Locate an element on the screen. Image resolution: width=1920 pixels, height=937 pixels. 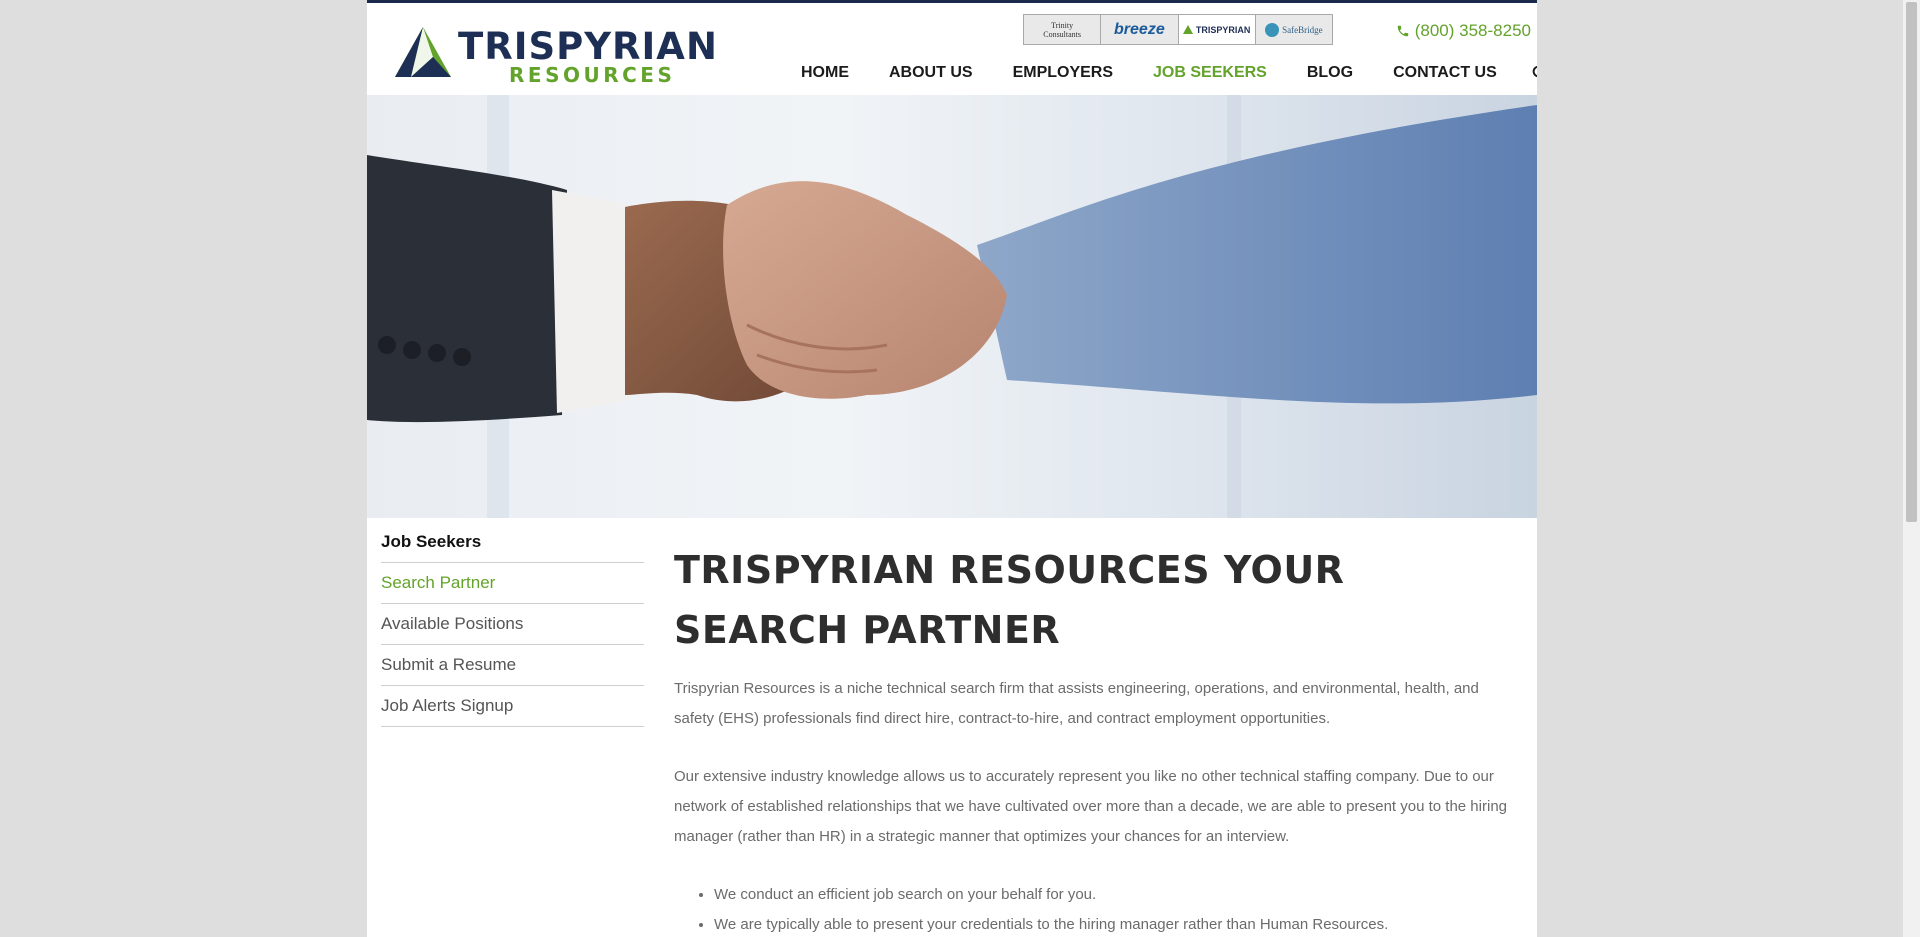
brand-safebridge-label: SafeBridge is located at coordinates (1302, 29).